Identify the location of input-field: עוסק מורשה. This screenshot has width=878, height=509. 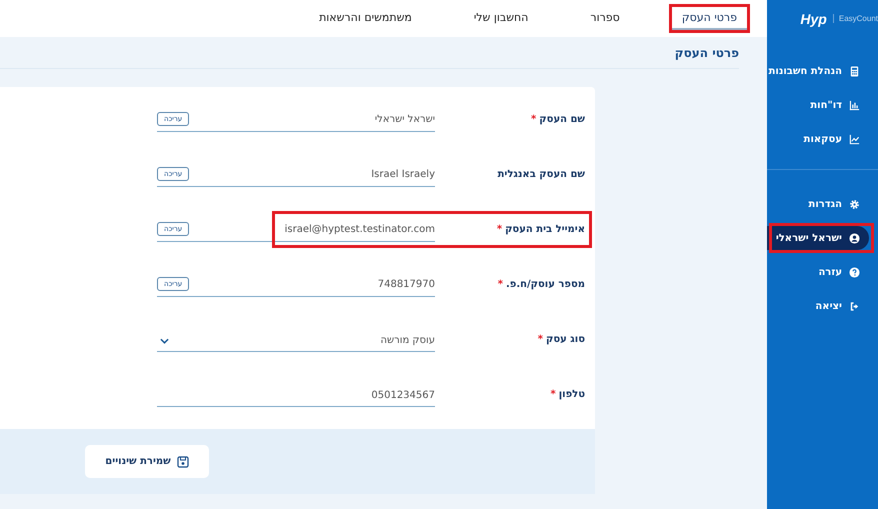
(296, 343).